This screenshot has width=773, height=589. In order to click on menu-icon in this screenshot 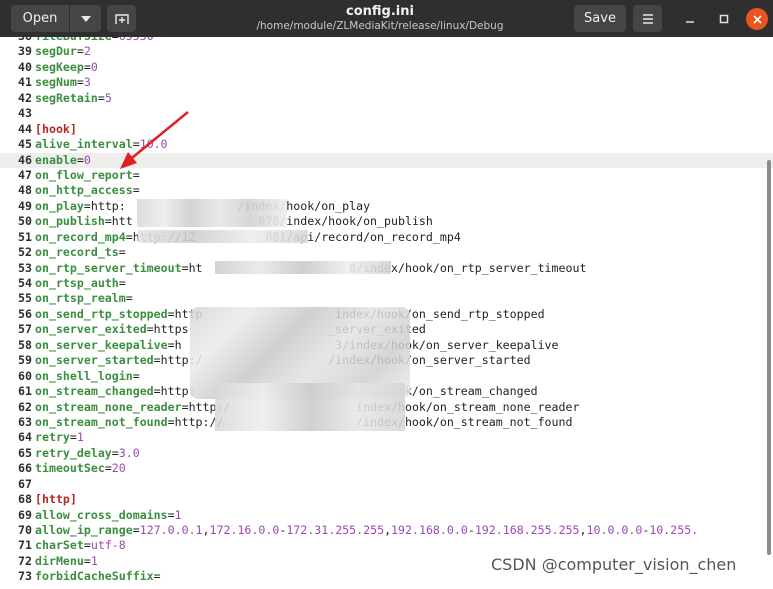, I will do `click(647, 18)`.